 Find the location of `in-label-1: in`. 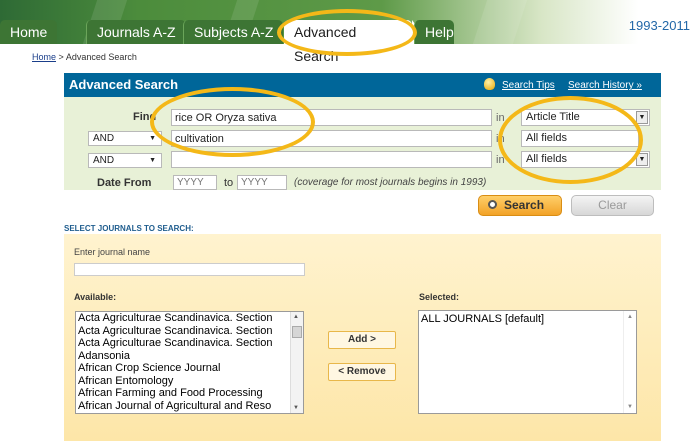

in-label-1: in is located at coordinates (500, 118).